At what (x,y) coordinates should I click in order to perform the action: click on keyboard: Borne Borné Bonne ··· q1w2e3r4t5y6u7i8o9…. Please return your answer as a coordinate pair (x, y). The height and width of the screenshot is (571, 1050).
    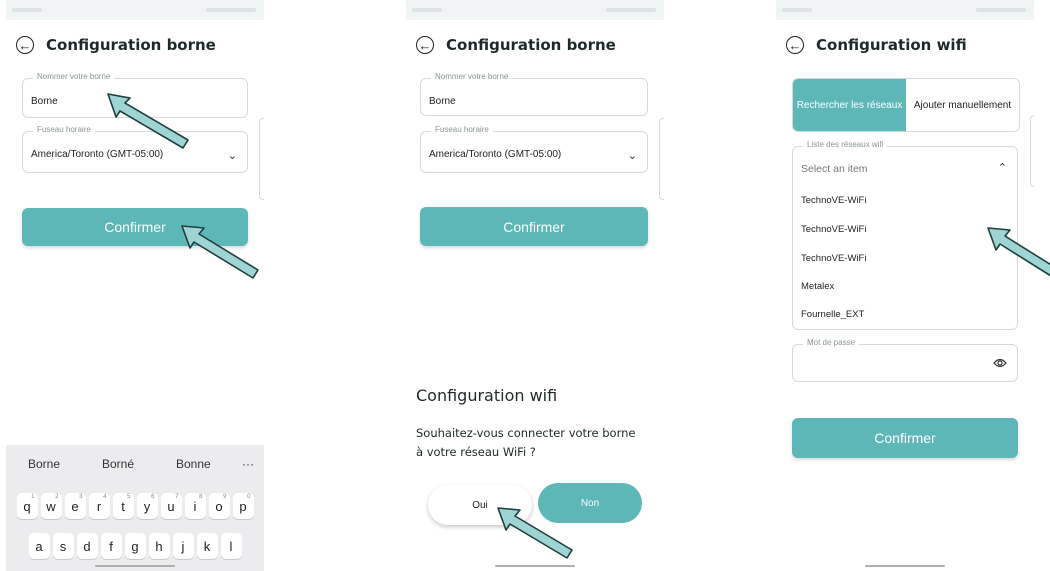
    Looking at the image, I should click on (135, 508).